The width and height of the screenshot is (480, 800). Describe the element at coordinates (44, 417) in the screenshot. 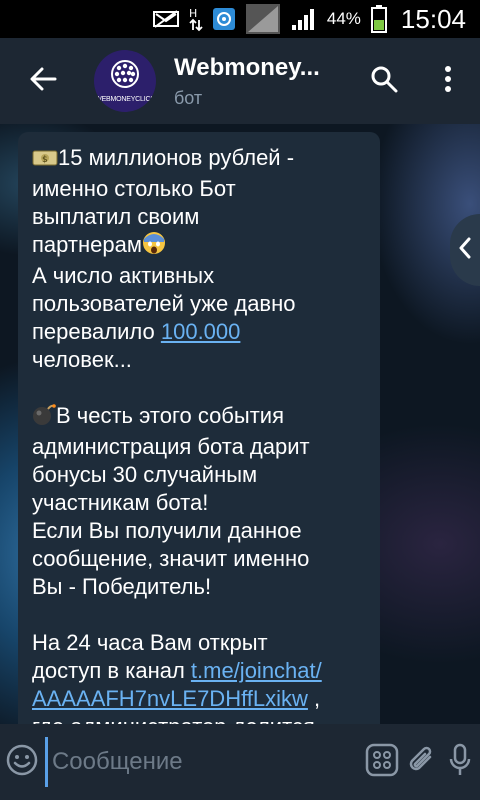

I see `bomb-icon` at that location.